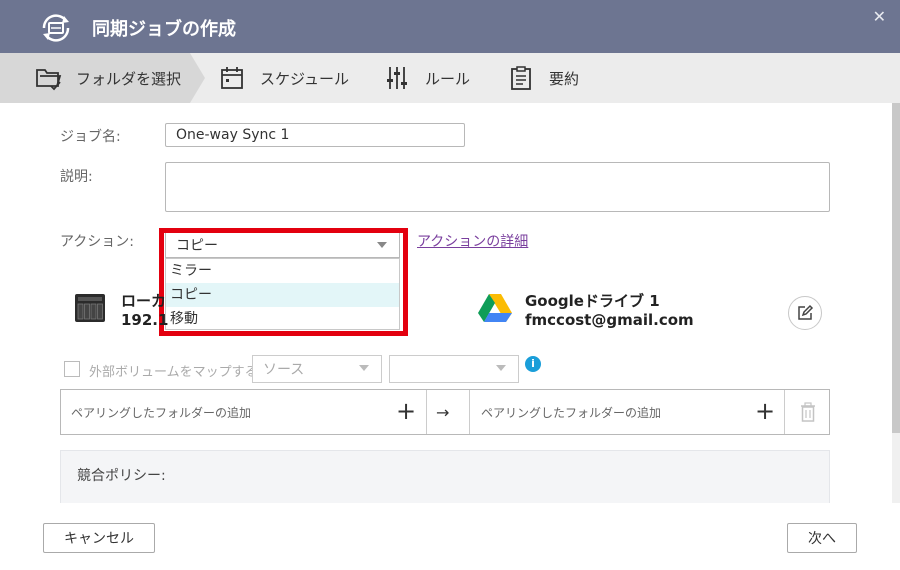 The height and width of the screenshot is (570, 900). What do you see at coordinates (90, 137) in the screenshot?
I see `job-name-label: ジョブ名:` at bounding box center [90, 137].